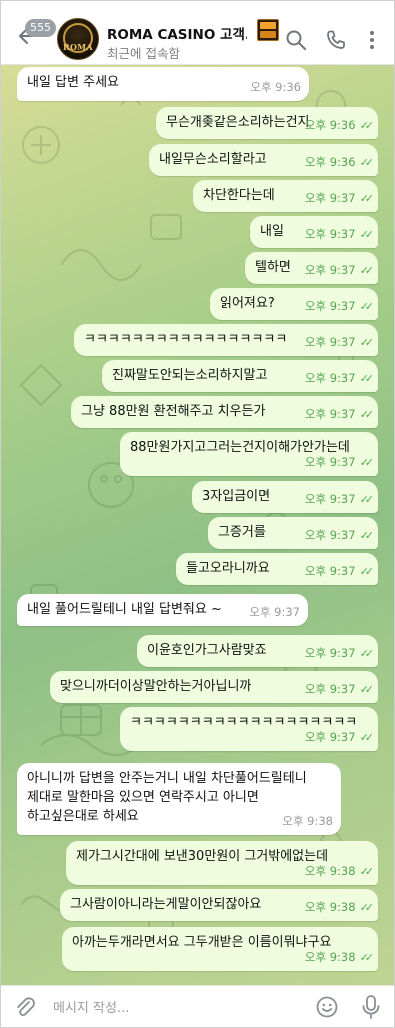 This screenshot has width=395, height=1028. I want to click on outgoing-message-bubble: 내일무슨소리할라고 오후 9:36 ✓✓, so click(263, 160).